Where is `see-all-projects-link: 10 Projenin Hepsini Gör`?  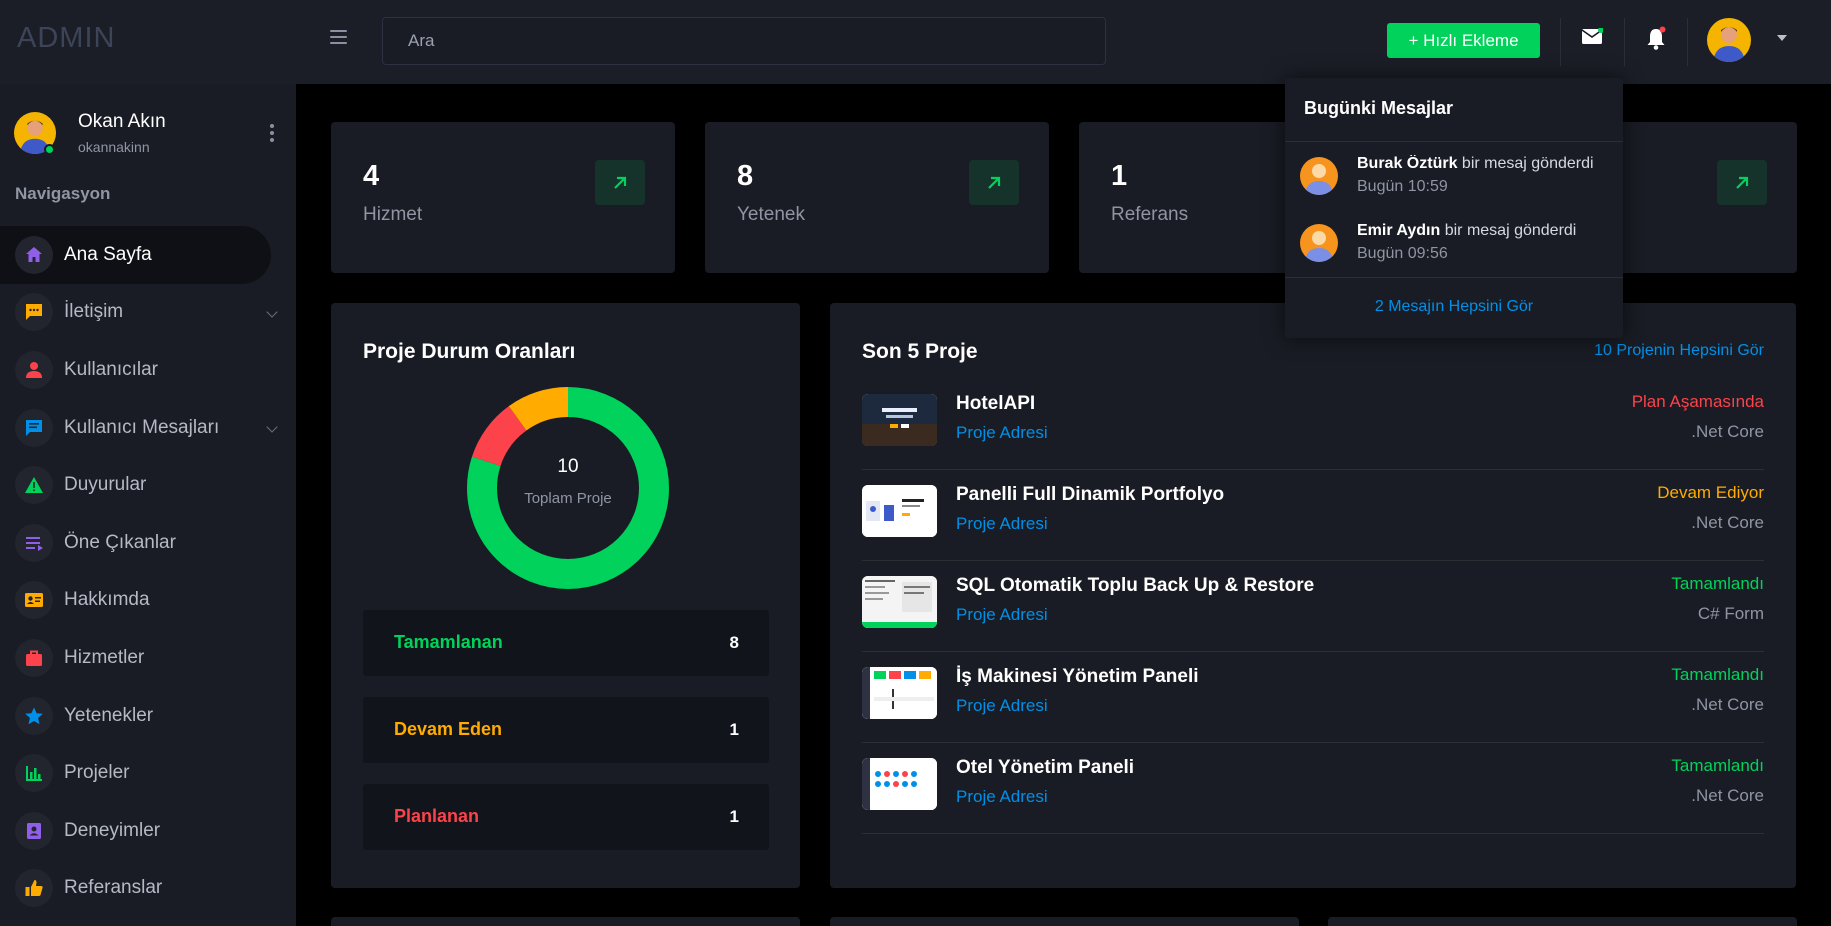 see-all-projects-link: 10 Projenin Hepsini Gör is located at coordinates (1679, 351).